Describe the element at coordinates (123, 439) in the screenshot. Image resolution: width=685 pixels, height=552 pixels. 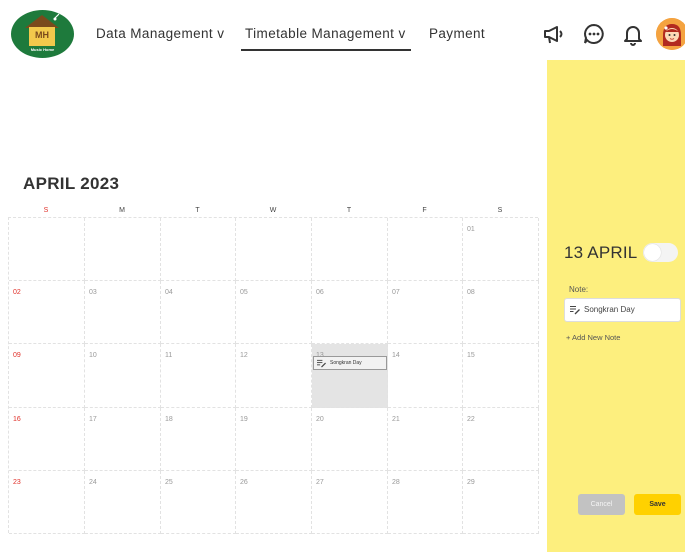
I see `calendar-day-cell: 17` at that location.